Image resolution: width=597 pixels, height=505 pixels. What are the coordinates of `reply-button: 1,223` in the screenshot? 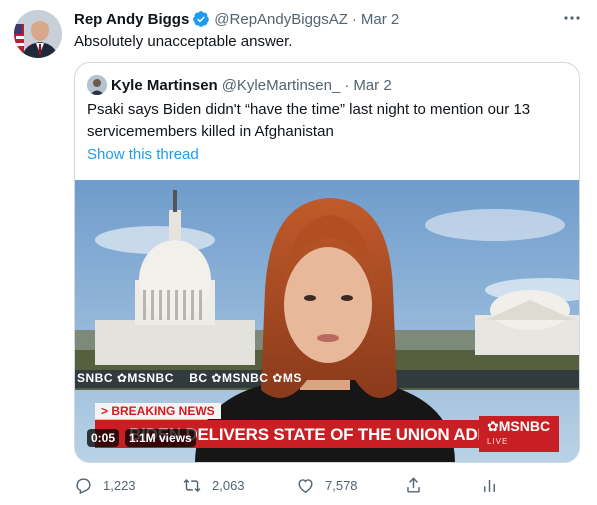 It's located at (105, 485).